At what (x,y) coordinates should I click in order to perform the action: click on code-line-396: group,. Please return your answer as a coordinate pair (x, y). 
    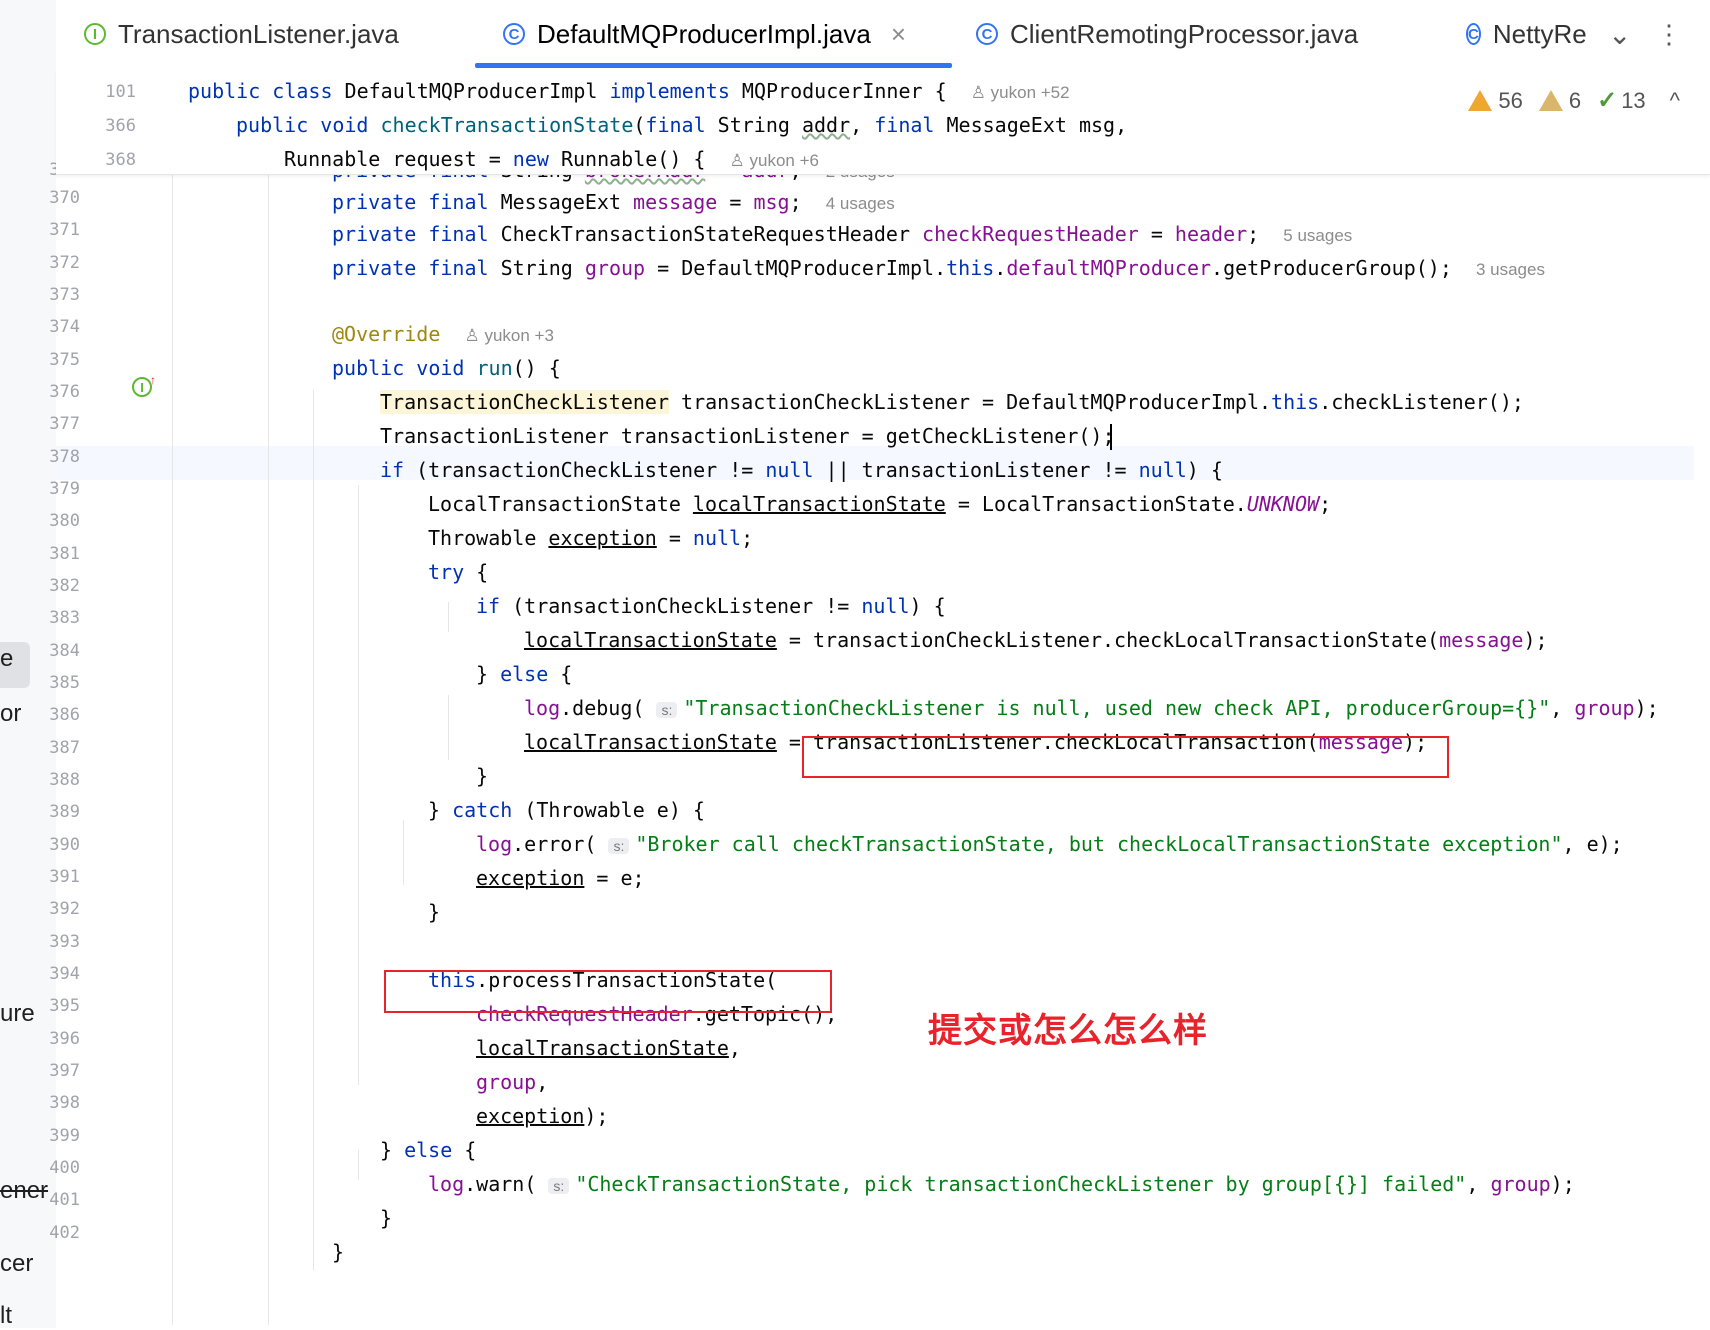
    Looking at the image, I should click on (512, 1082).